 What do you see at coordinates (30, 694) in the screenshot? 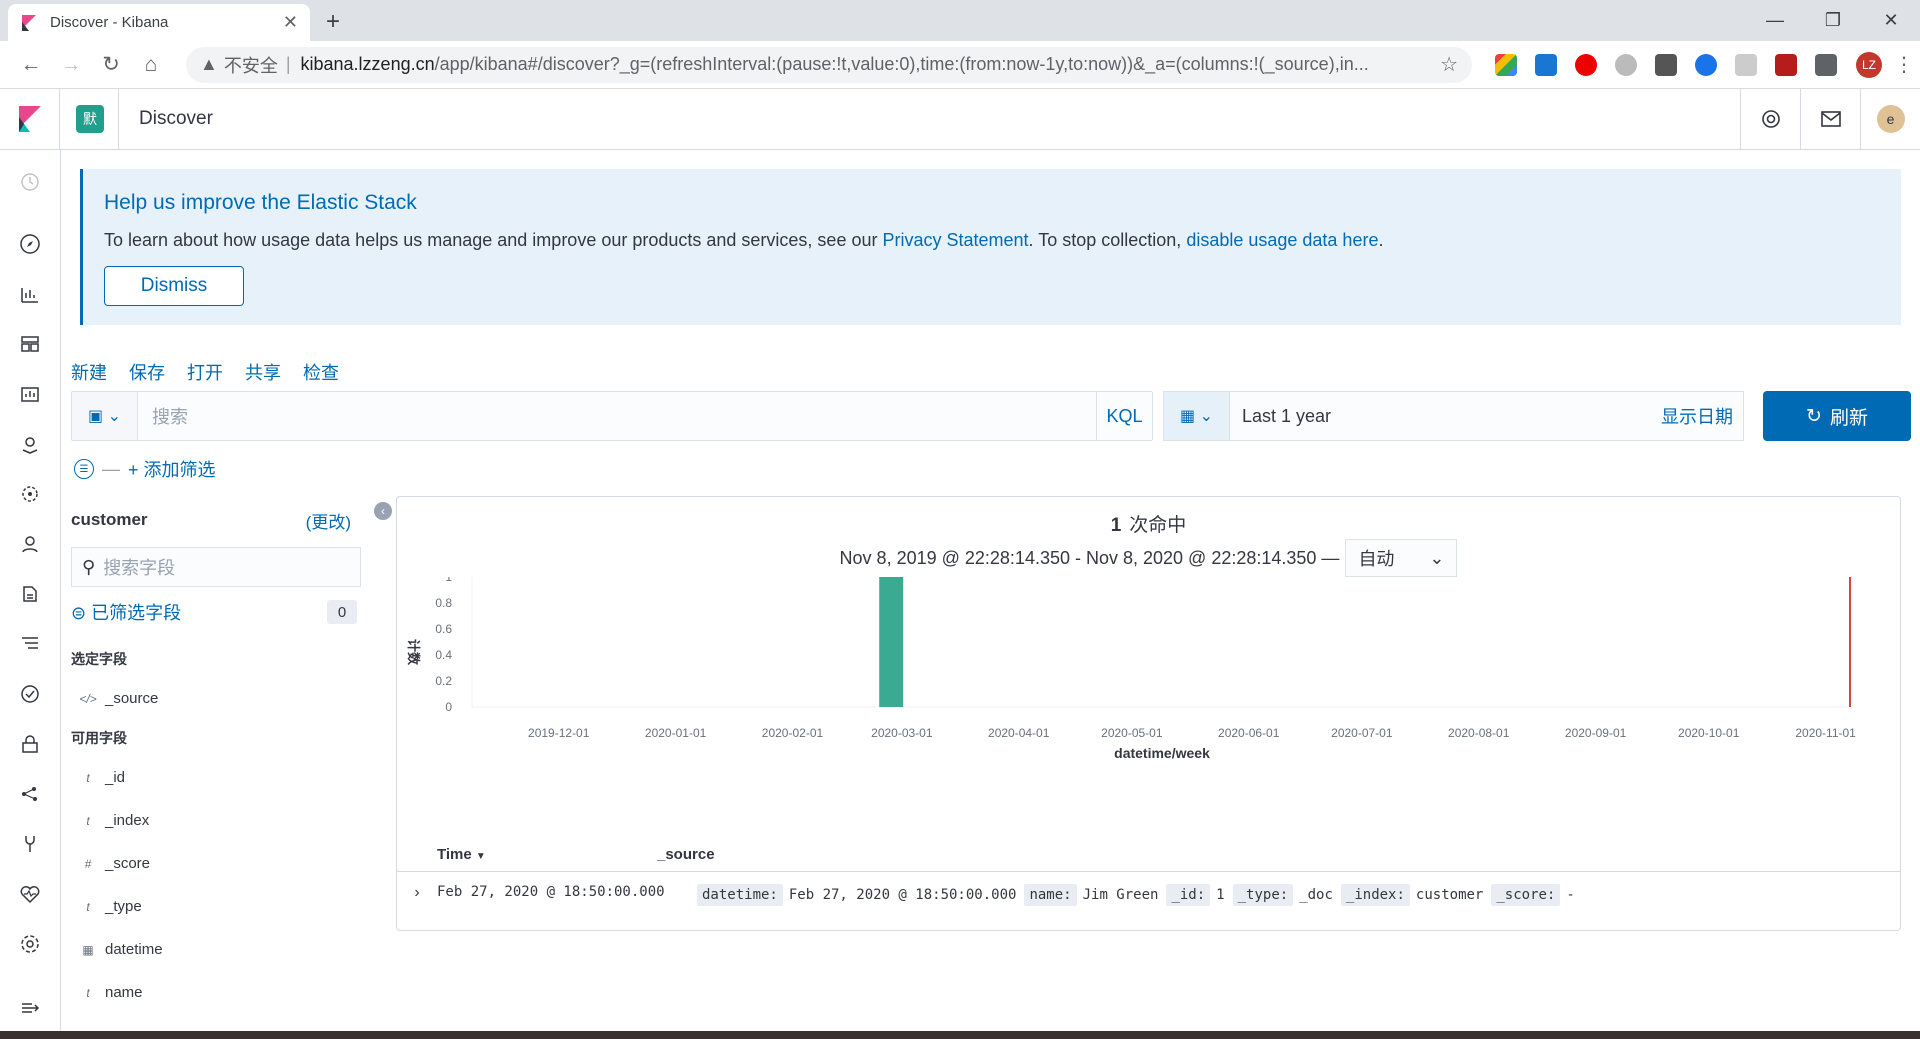
I see `uptime-icon` at bounding box center [30, 694].